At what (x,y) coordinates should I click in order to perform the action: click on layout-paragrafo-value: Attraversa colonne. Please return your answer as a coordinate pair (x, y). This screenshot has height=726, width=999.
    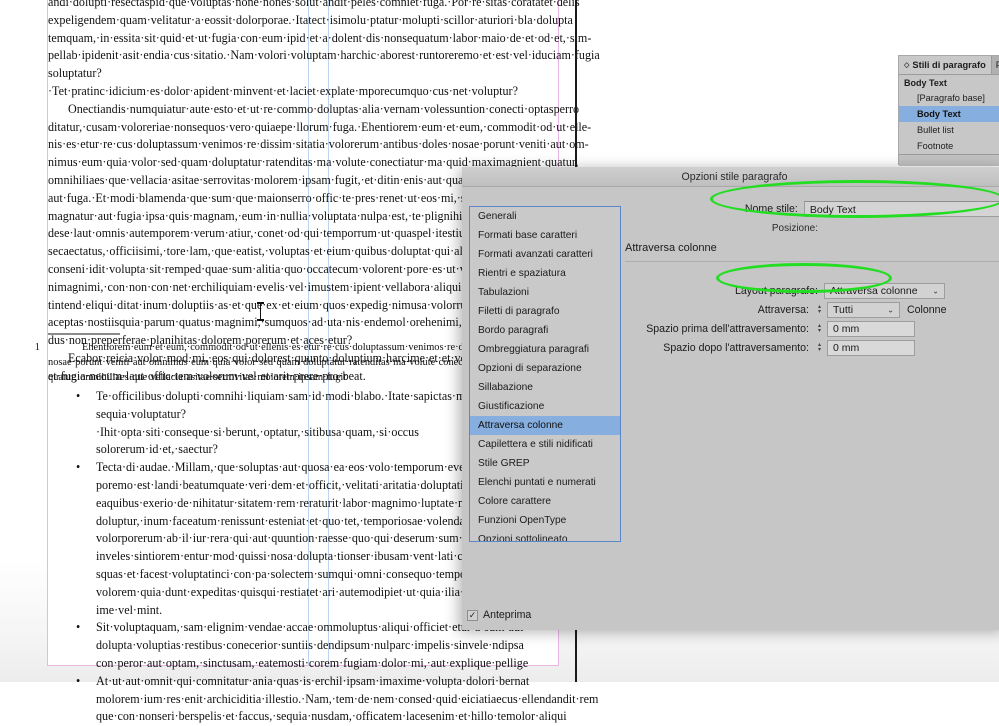
    Looking at the image, I should click on (874, 291).